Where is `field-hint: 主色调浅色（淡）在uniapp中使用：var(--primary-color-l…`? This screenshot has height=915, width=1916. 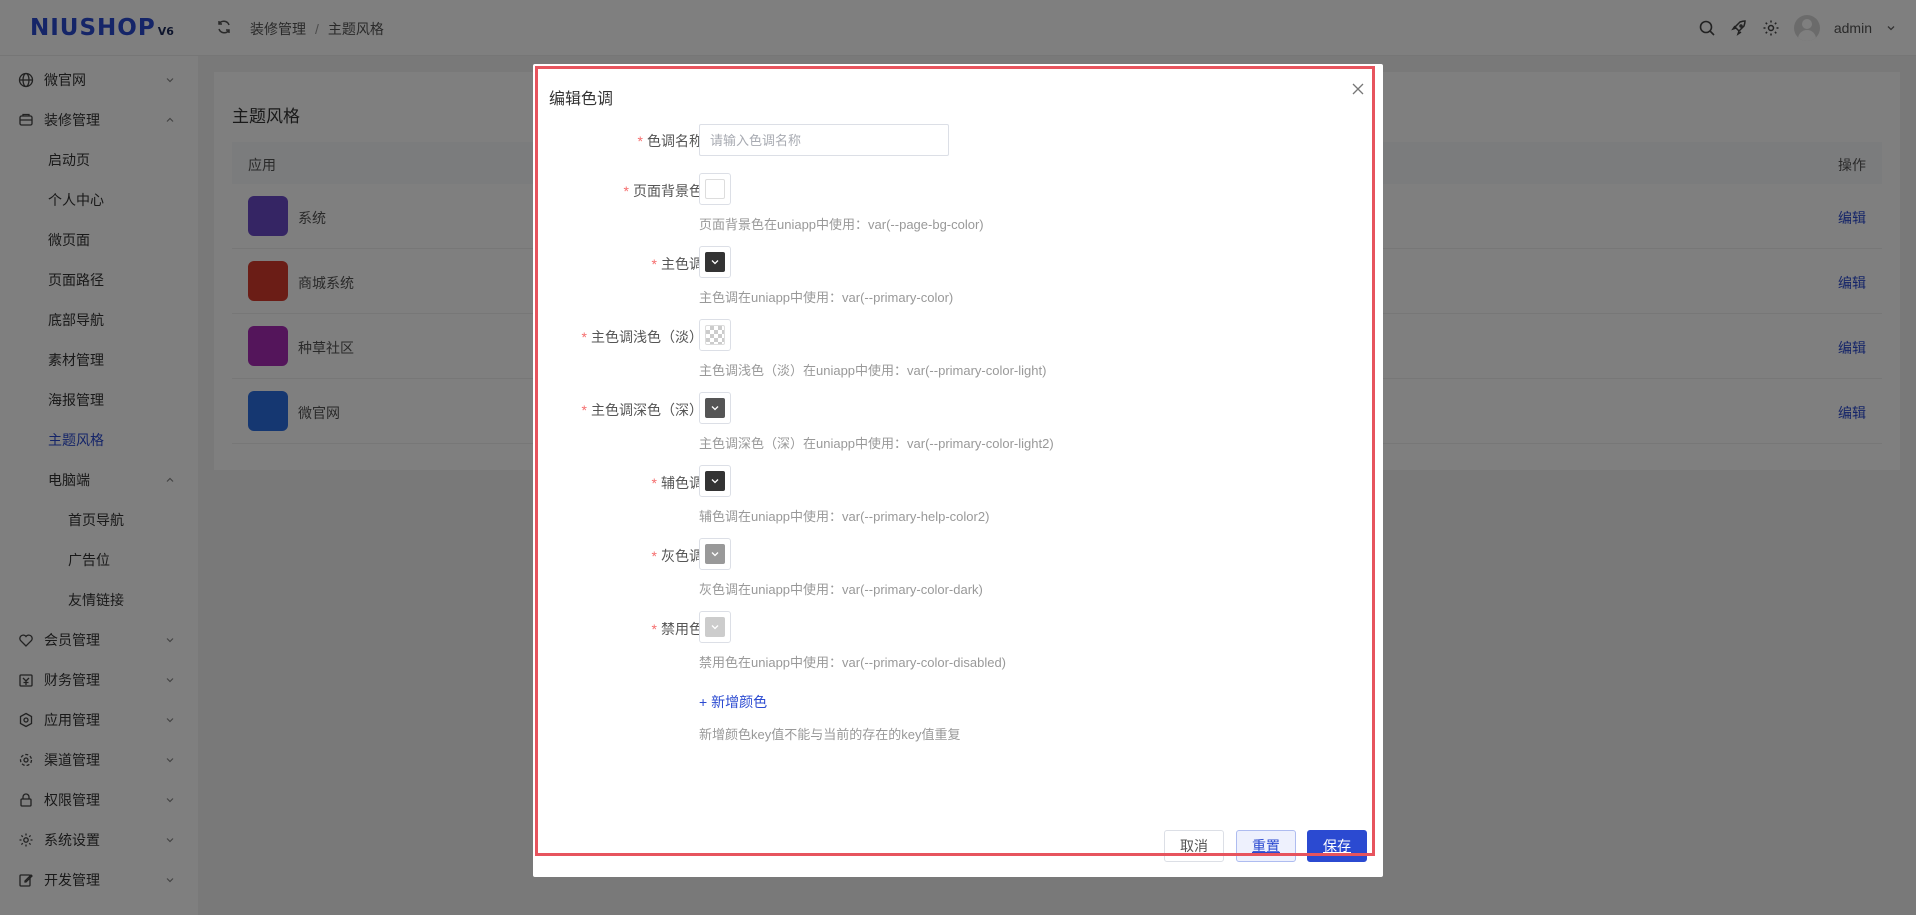 field-hint: 主色调浅色（淡）在uniapp中使用：var(--primary-color-l… is located at coordinates (873, 370).